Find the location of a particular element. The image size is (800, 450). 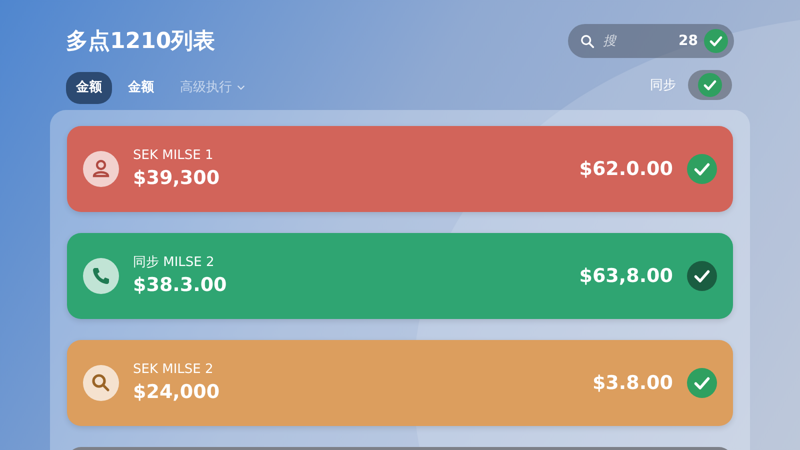

phone-icon is located at coordinates (101, 276).